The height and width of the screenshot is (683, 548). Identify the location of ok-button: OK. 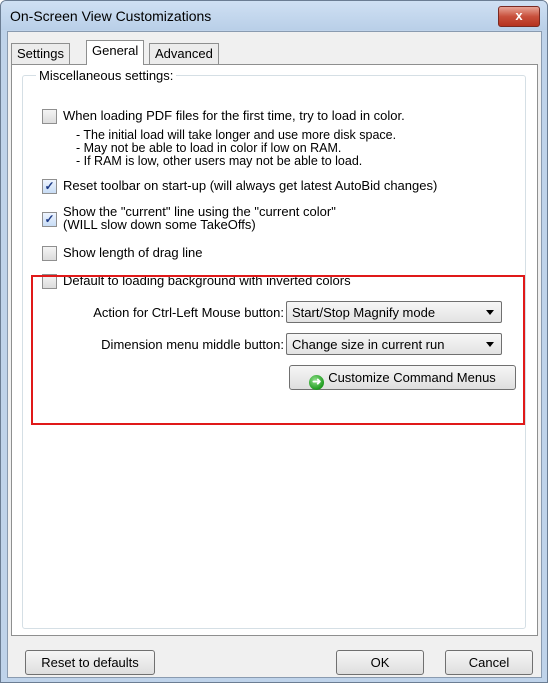
(380, 662).